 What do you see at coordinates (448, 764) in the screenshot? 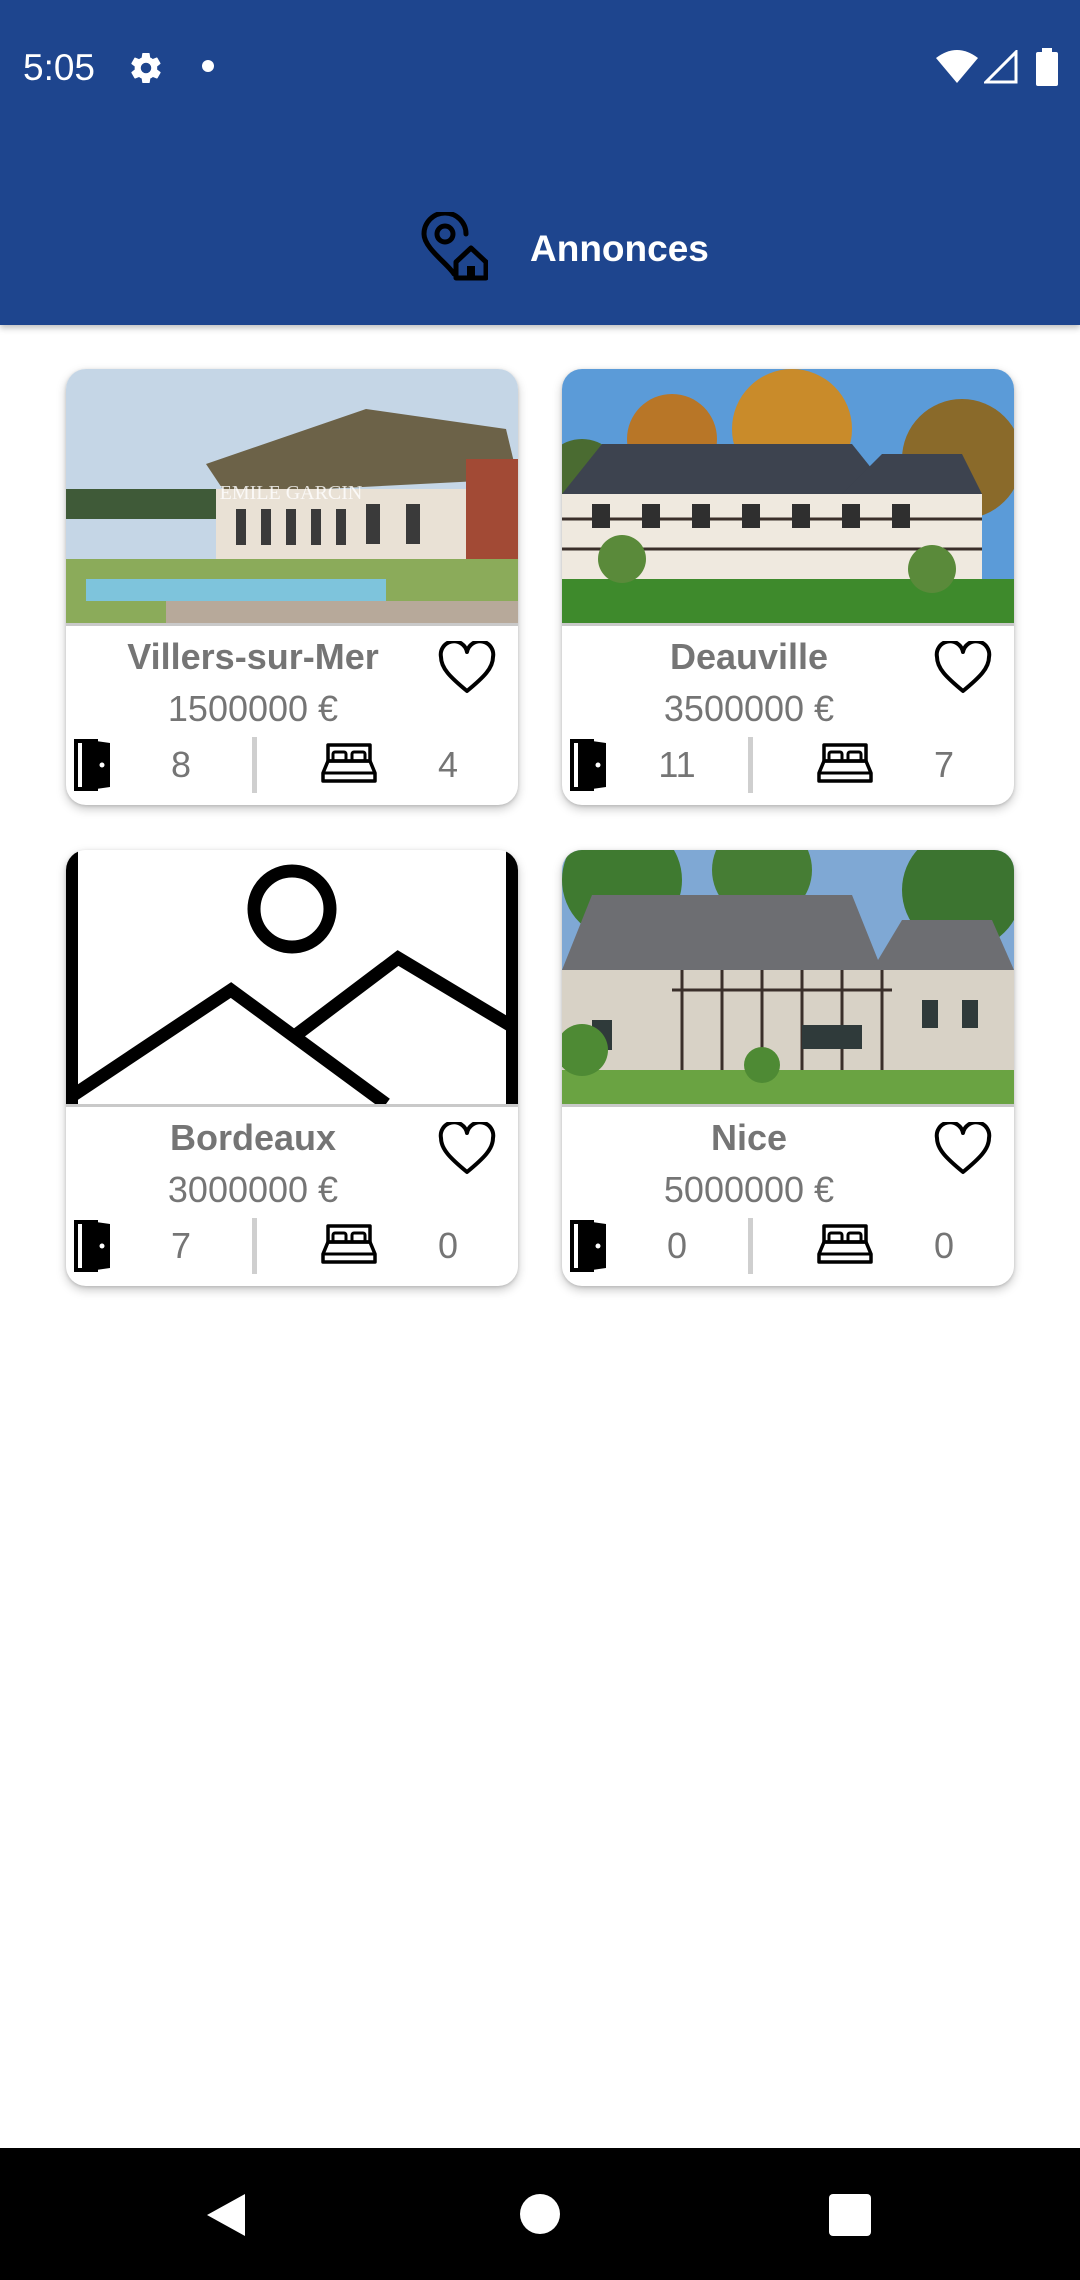
I see `beds-count: 4` at bounding box center [448, 764].